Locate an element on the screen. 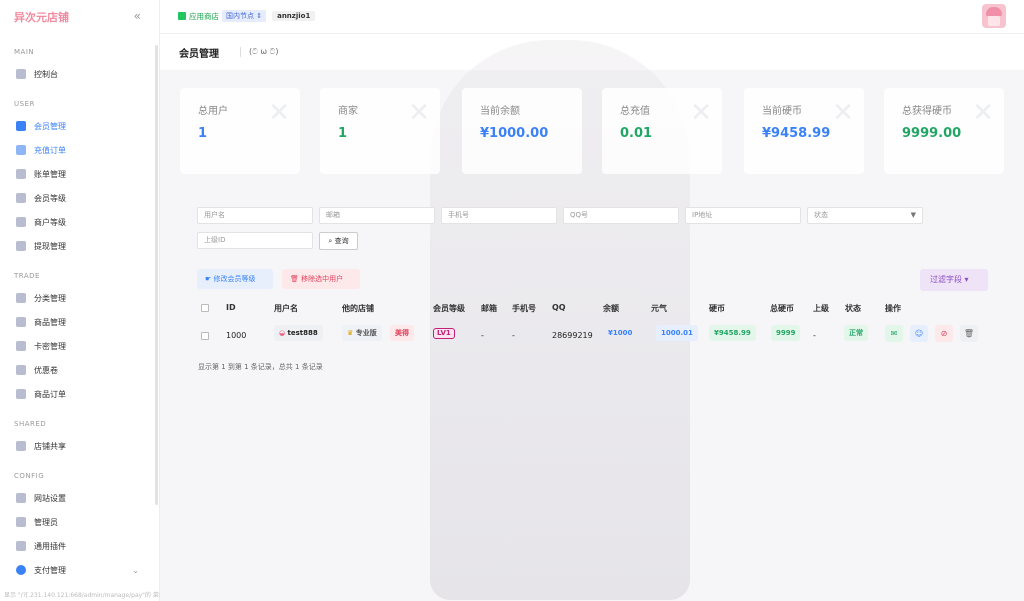 This screenshot has height=601, width=1024. shop-plan-badge: ♛ 专业版 is located at coordinates (362, 333).